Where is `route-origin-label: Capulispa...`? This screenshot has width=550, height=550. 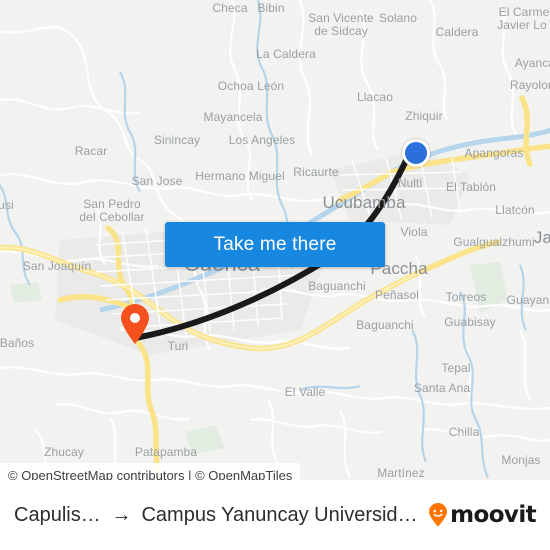 route-origin-label: Capulispa... is located at coordinates (58, 514).